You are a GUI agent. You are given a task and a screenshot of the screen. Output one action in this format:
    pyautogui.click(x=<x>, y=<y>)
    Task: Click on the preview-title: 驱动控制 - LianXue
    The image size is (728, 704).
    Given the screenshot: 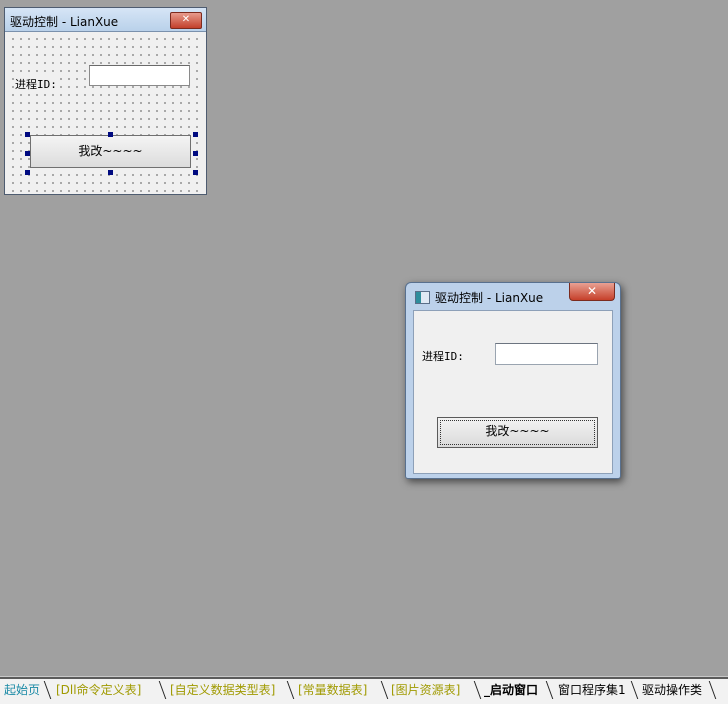 What is the action you would take?
    pyautogui.click(x=489, y=298)
    